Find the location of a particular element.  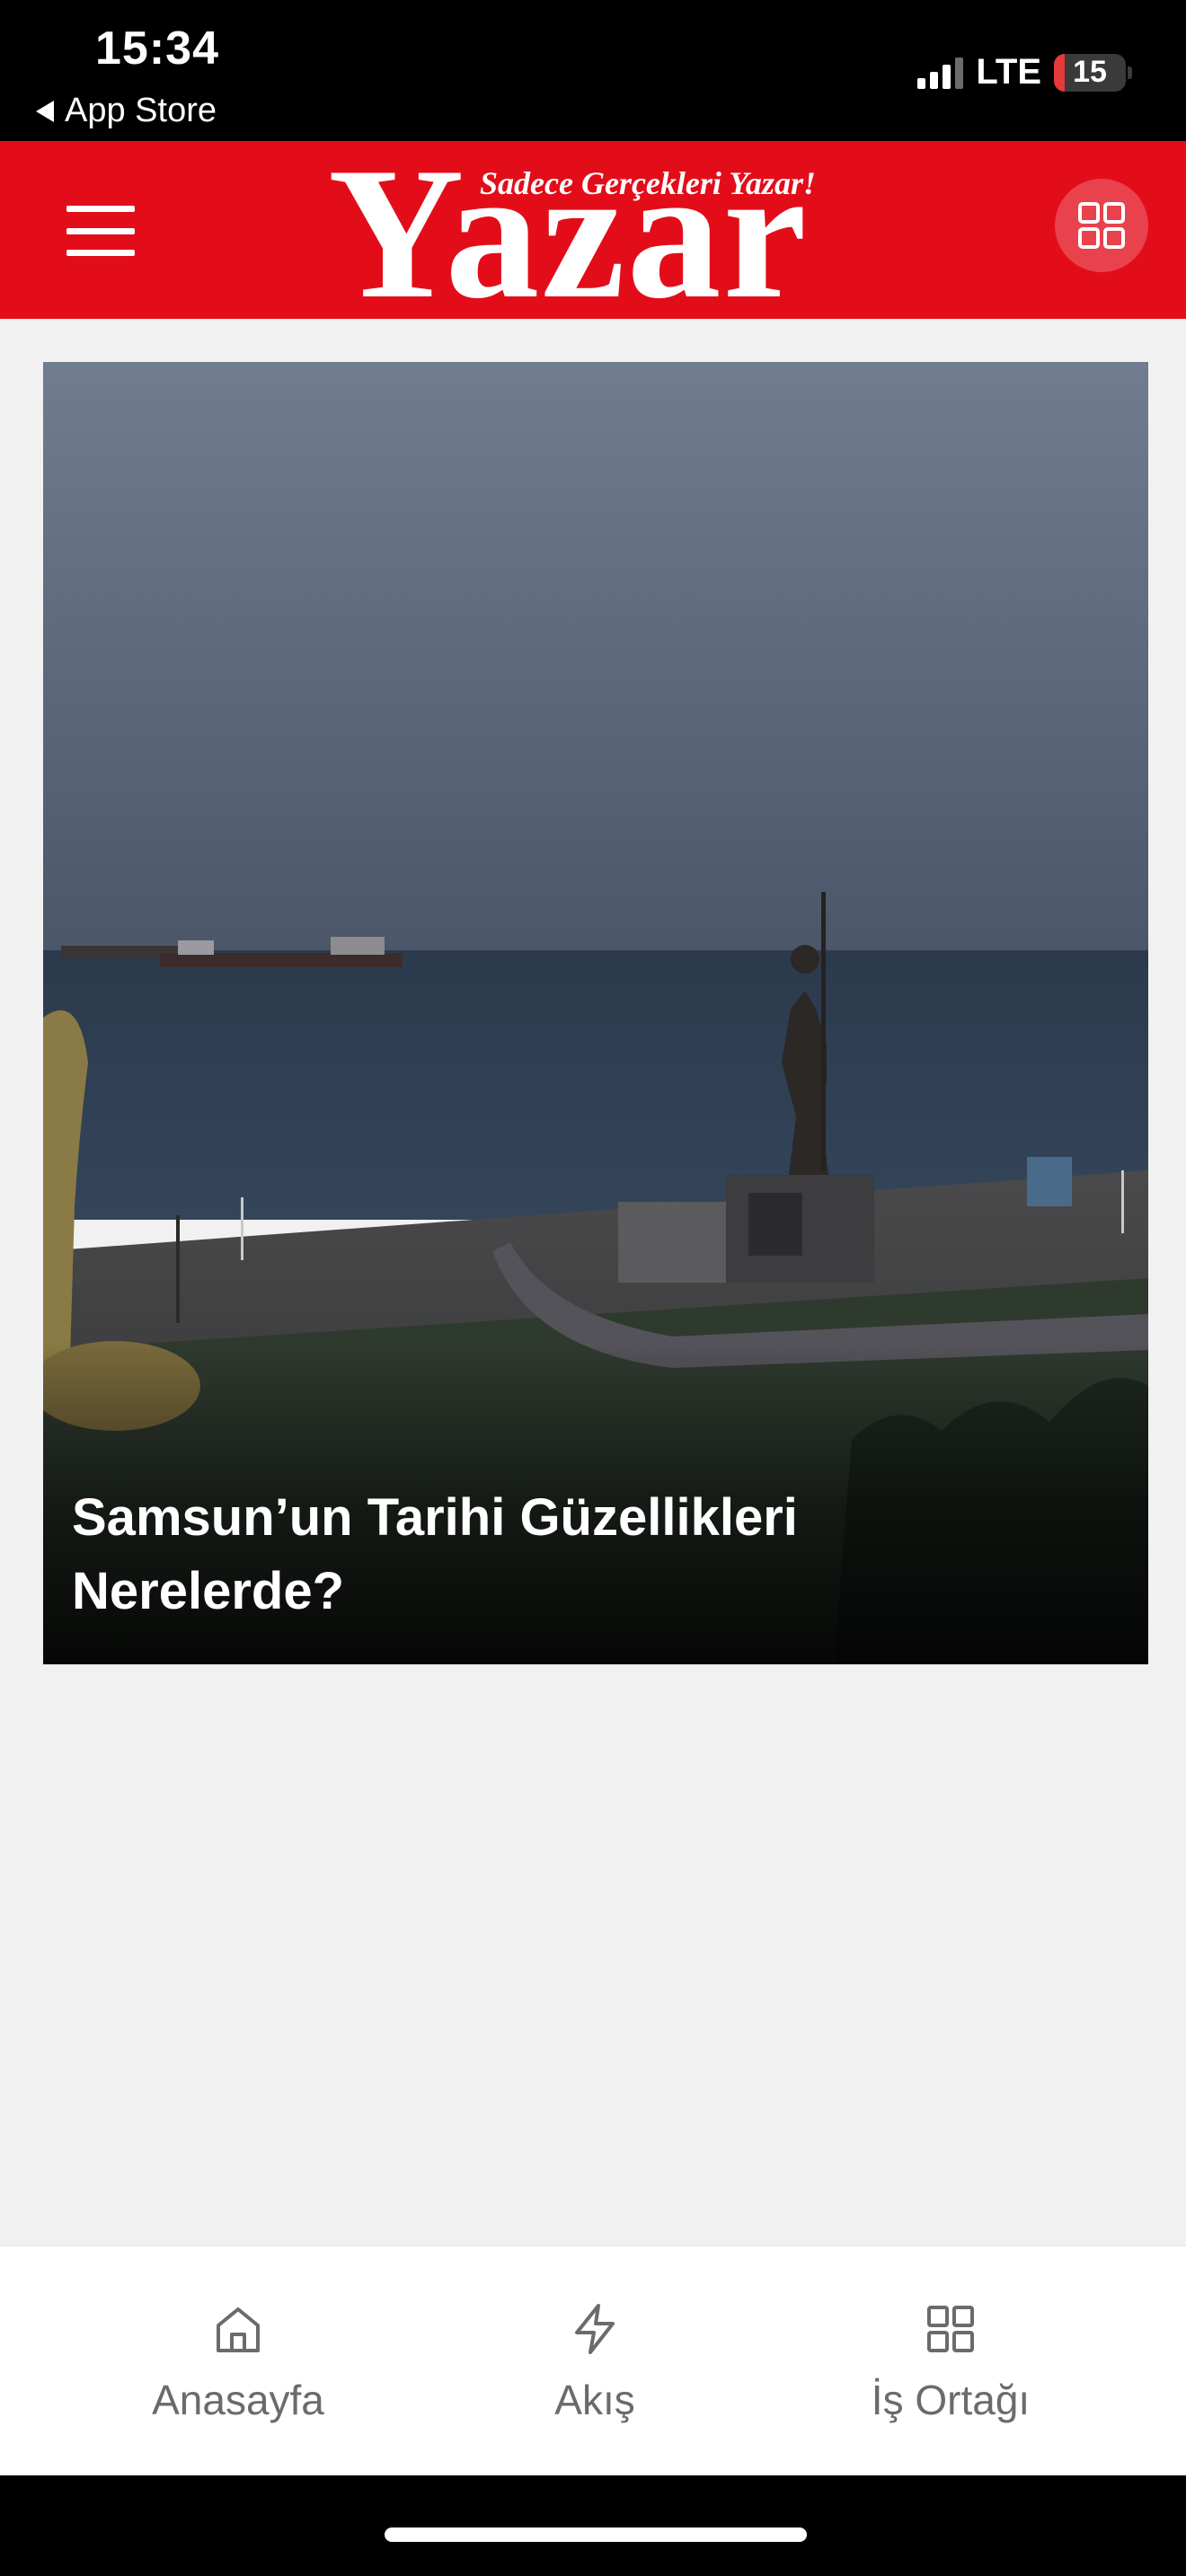

home-indicator-area is located at coordinates (593, 2525).